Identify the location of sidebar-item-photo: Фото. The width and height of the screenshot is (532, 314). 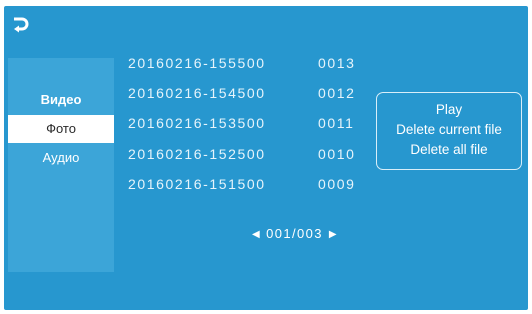
(61, 129).